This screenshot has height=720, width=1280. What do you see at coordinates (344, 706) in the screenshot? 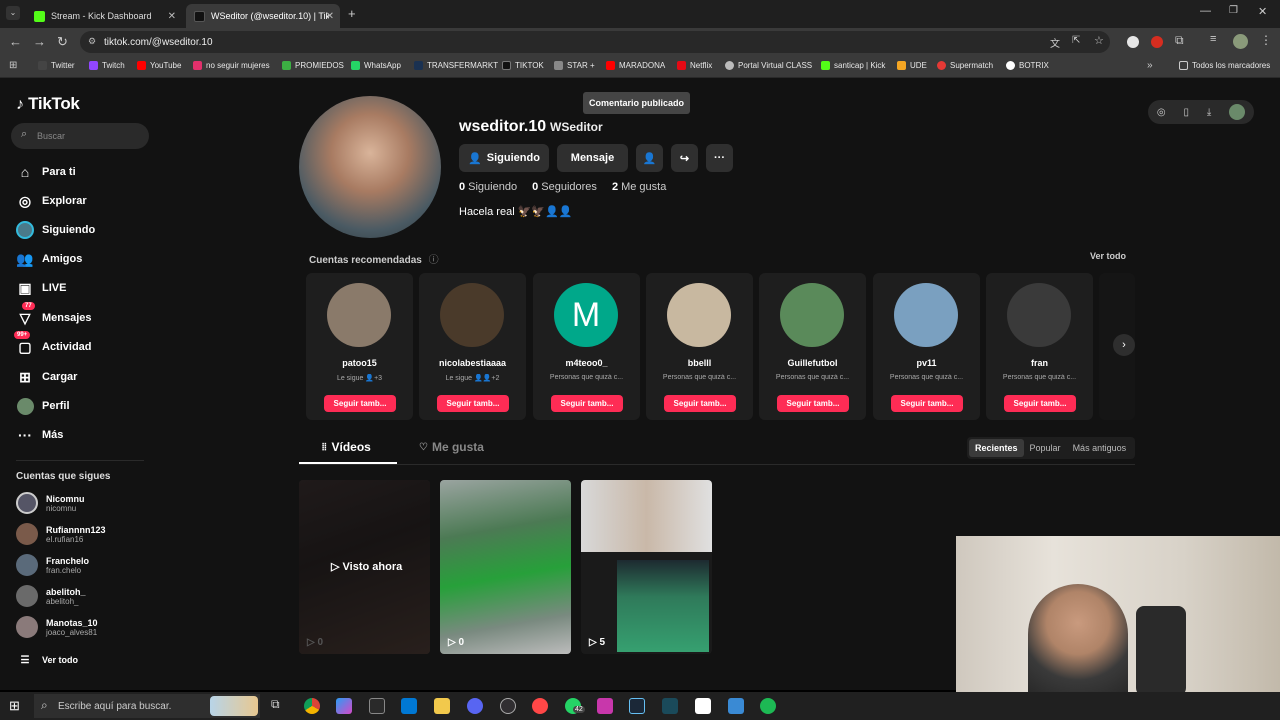
I see `copilot-icon` at bounding box center [344, 706].